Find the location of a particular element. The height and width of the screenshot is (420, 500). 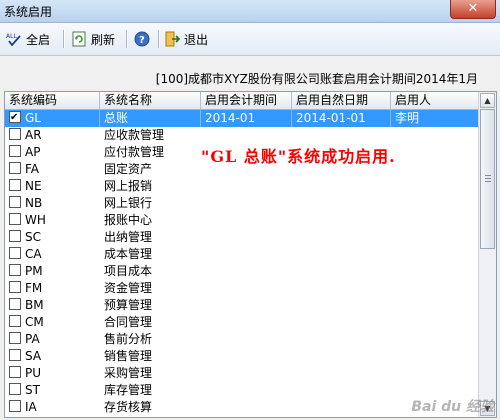

cell-code: SC is located at coordinates (52, 237).